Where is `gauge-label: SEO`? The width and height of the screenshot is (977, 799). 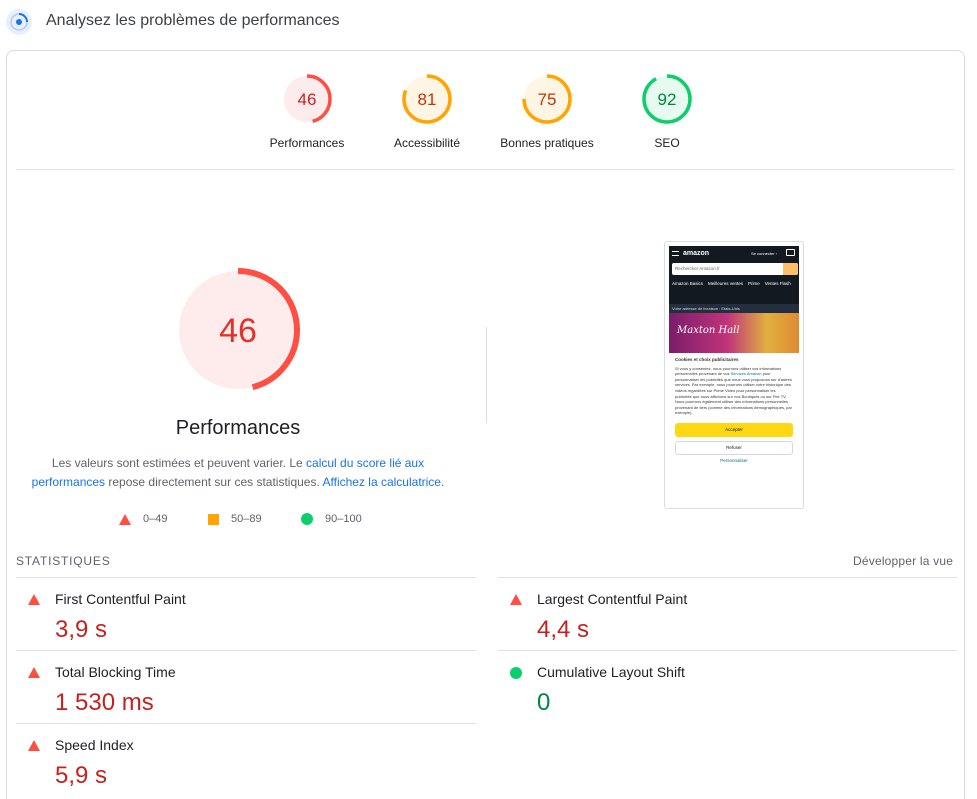 gauge-label: SEO is located at coordinates (667, 143).